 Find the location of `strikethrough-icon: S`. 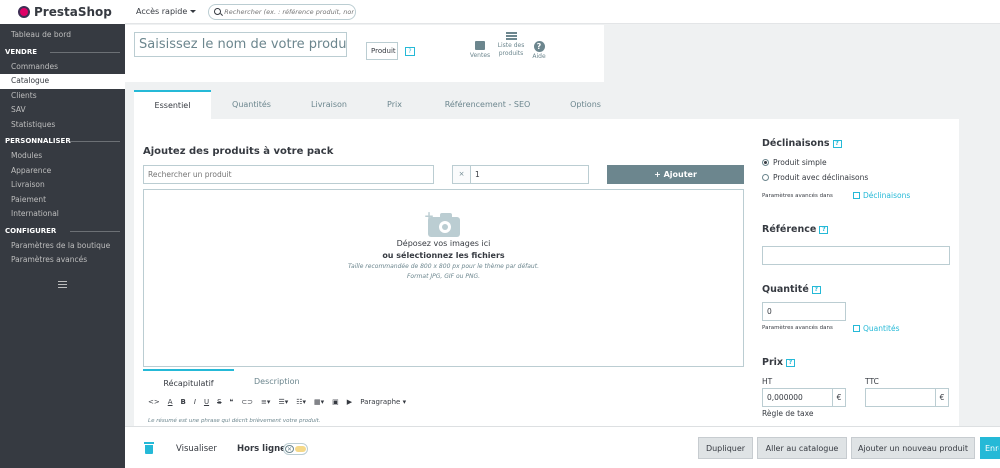

strikethrough-icon: S is located at coordinates (219, 402).